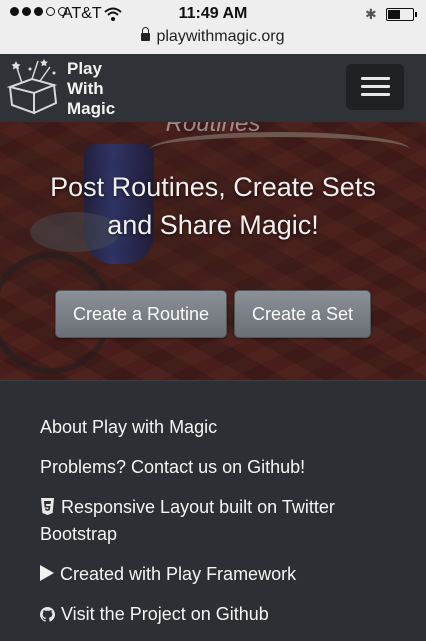 This screenshot has height=641, width=426. Describe the element at coordinates (213, 129) in the screenshot. I see `hero-heading: Routines` at that location.